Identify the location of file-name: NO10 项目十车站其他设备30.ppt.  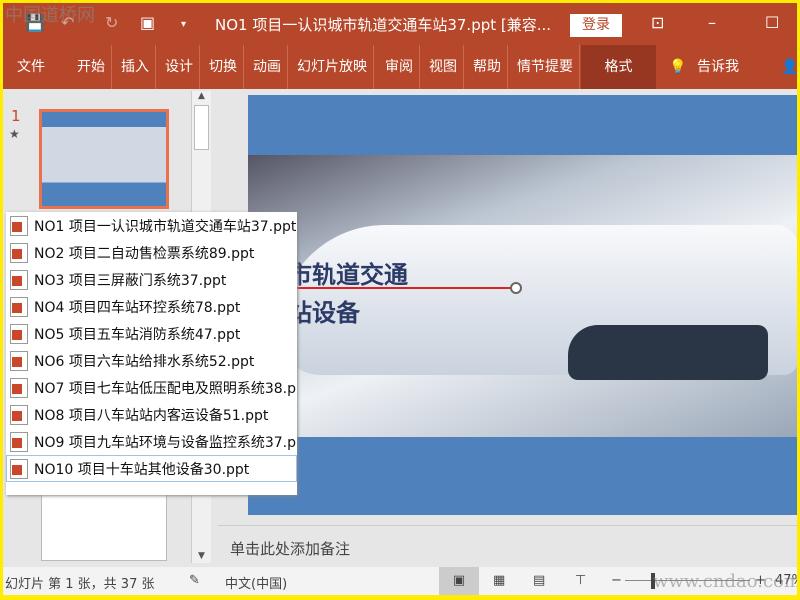
(142, 469).